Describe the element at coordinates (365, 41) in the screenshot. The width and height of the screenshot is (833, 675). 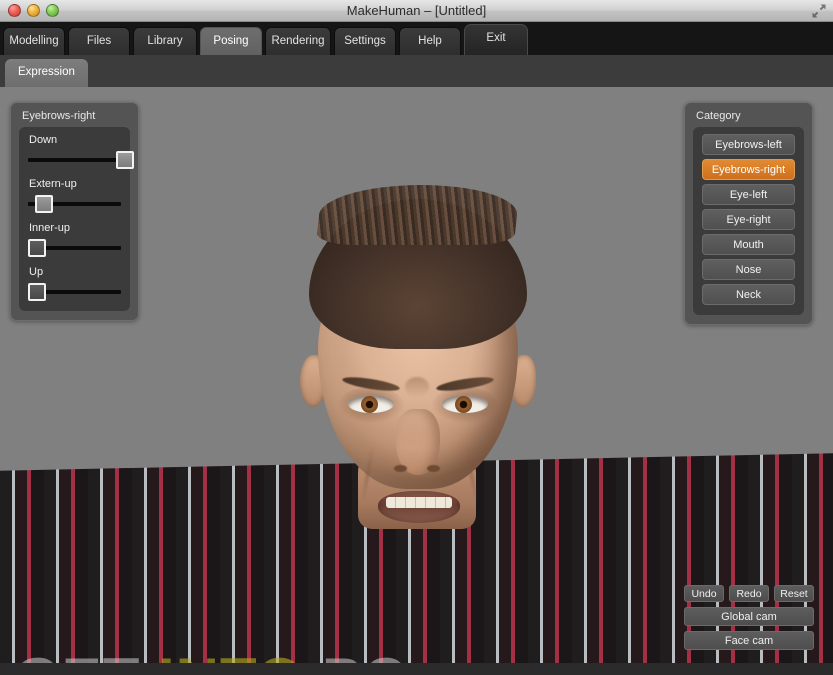
I see `tab-settings: Settings` at that location.